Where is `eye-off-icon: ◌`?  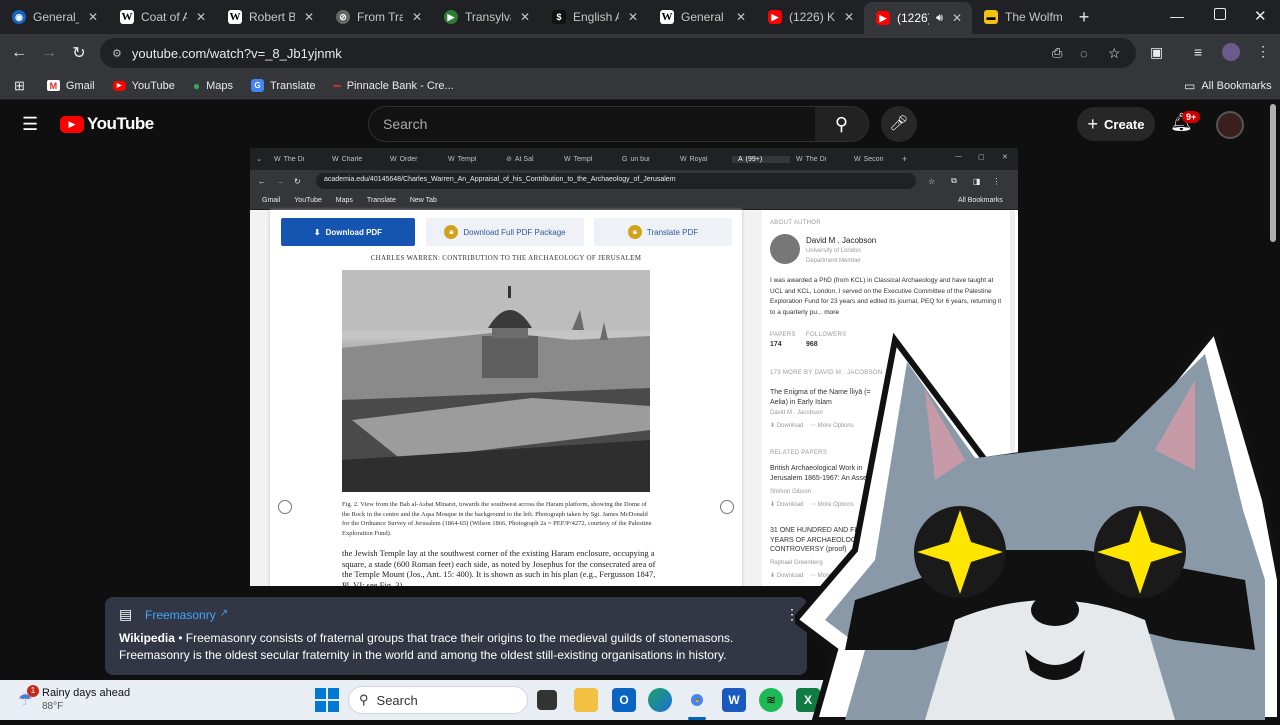 eye-off-icon: ◌ is located at coordinates (1084, 53).